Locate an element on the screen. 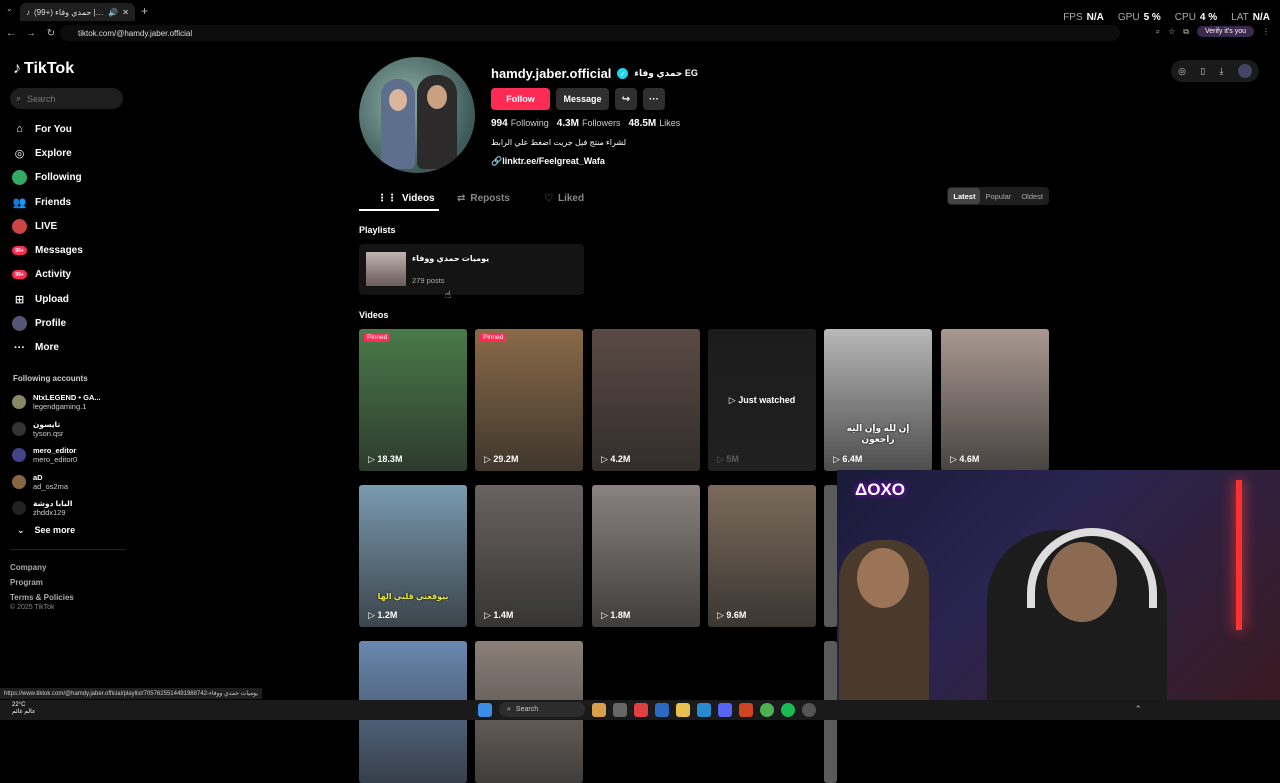  sidebar-item-live: LIVE is located at coordinates (47, 226).